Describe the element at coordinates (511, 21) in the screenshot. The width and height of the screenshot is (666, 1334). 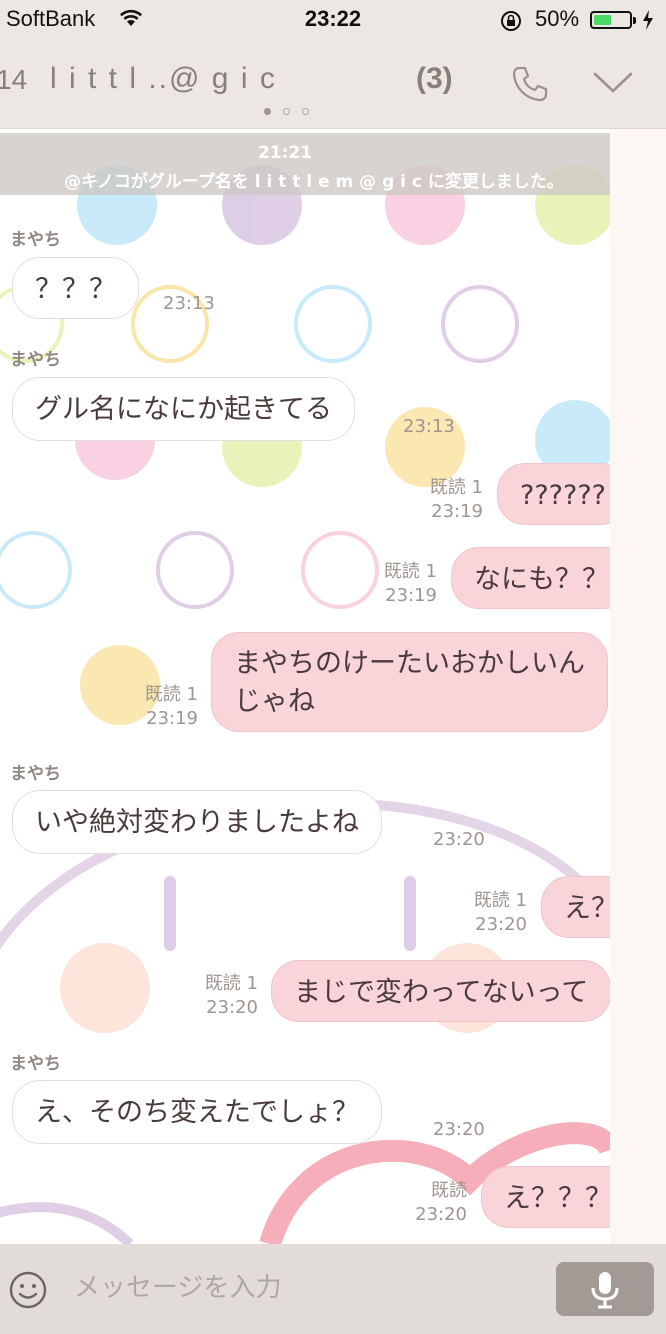
I see `rotation-lock-icon` at that location.